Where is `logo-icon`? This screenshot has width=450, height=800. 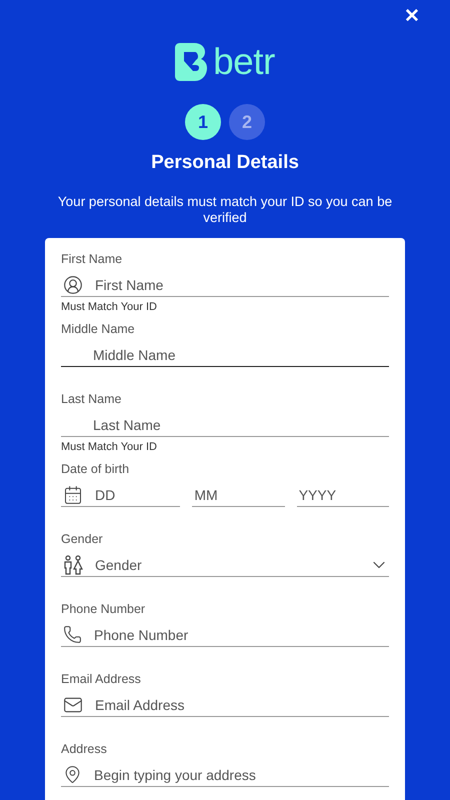
logo-icon is located at coordinates (191, 62).